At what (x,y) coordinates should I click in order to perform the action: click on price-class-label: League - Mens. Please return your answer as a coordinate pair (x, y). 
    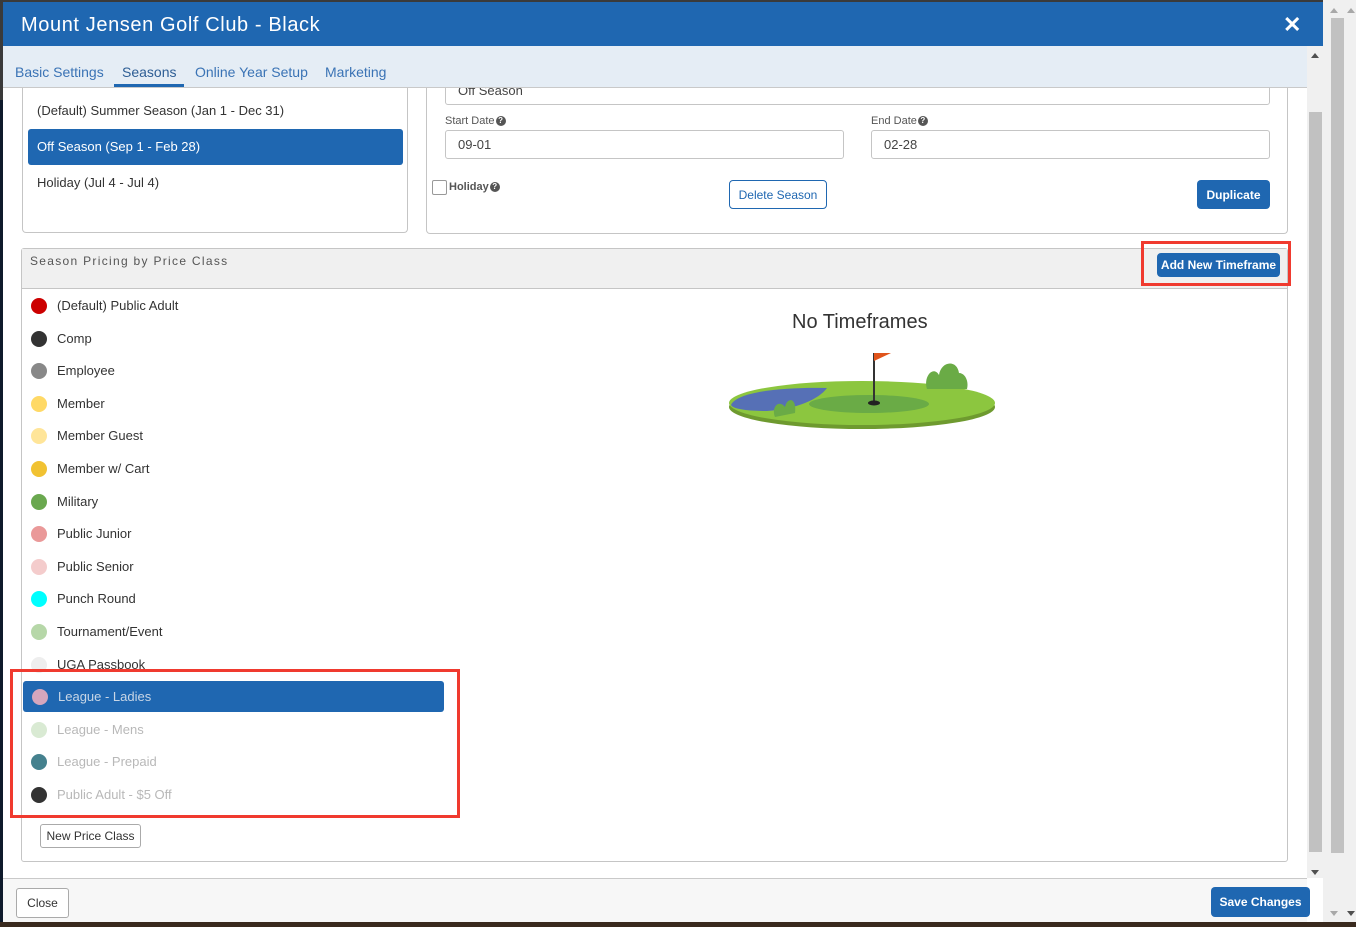
    Looking at the image, I should click on (100, 729).